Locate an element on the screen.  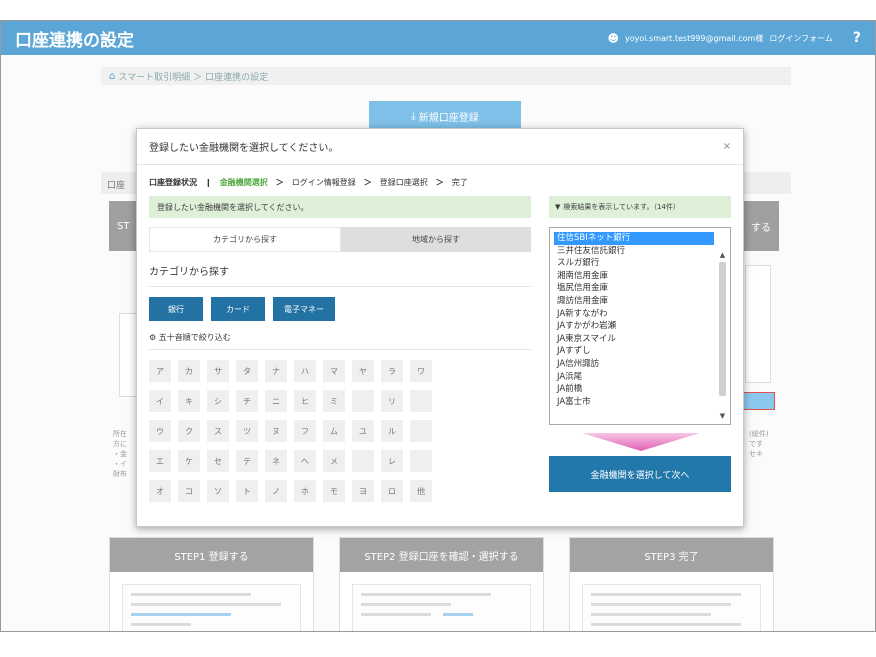
institution-option: 諏訪信用金庫 is located at coordinates (634, 301).